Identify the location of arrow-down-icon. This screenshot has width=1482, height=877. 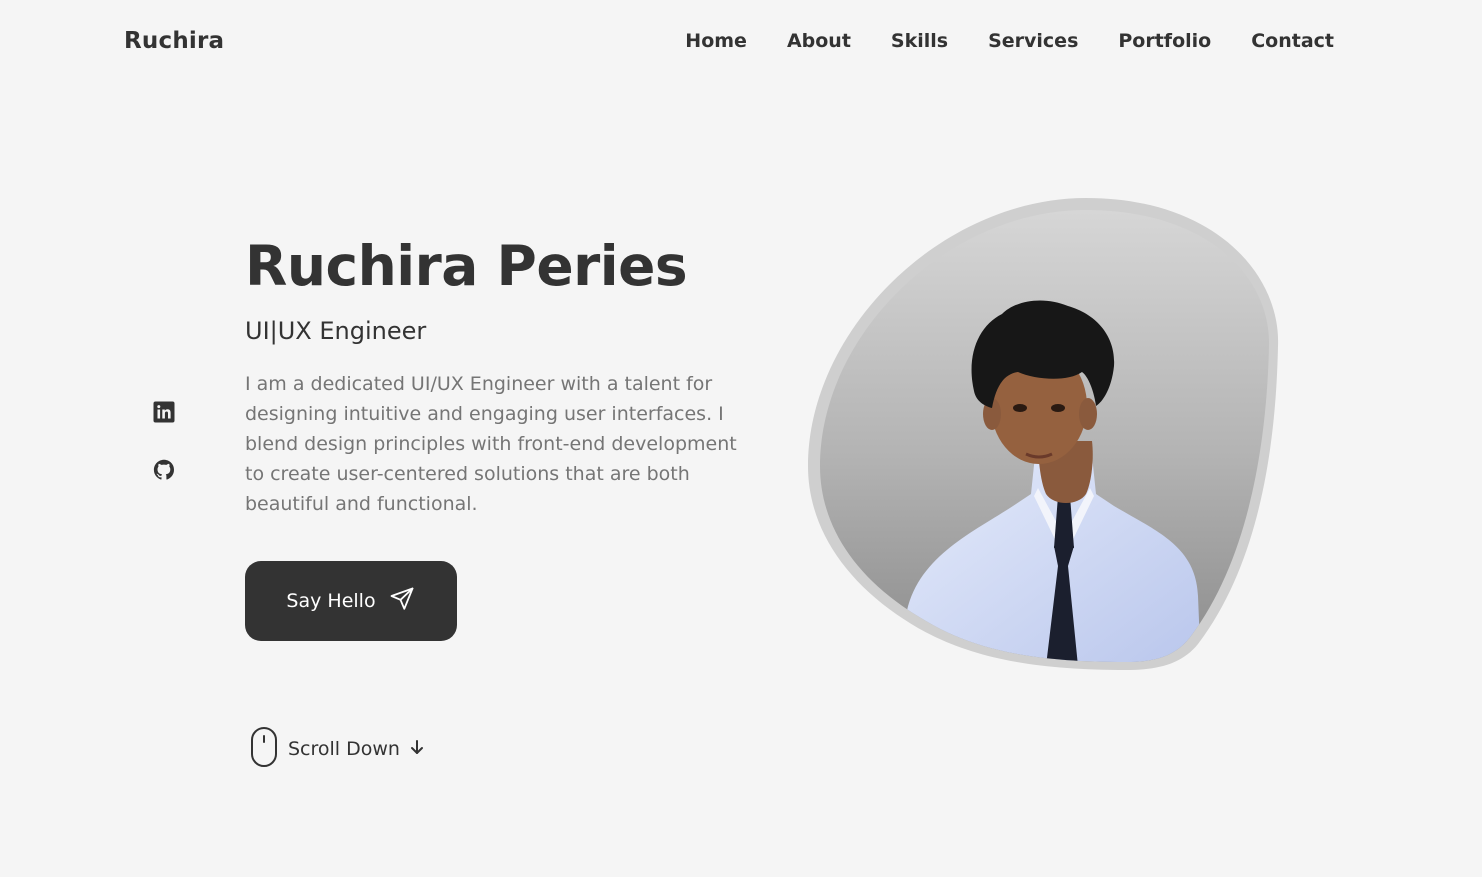
(417, 749).